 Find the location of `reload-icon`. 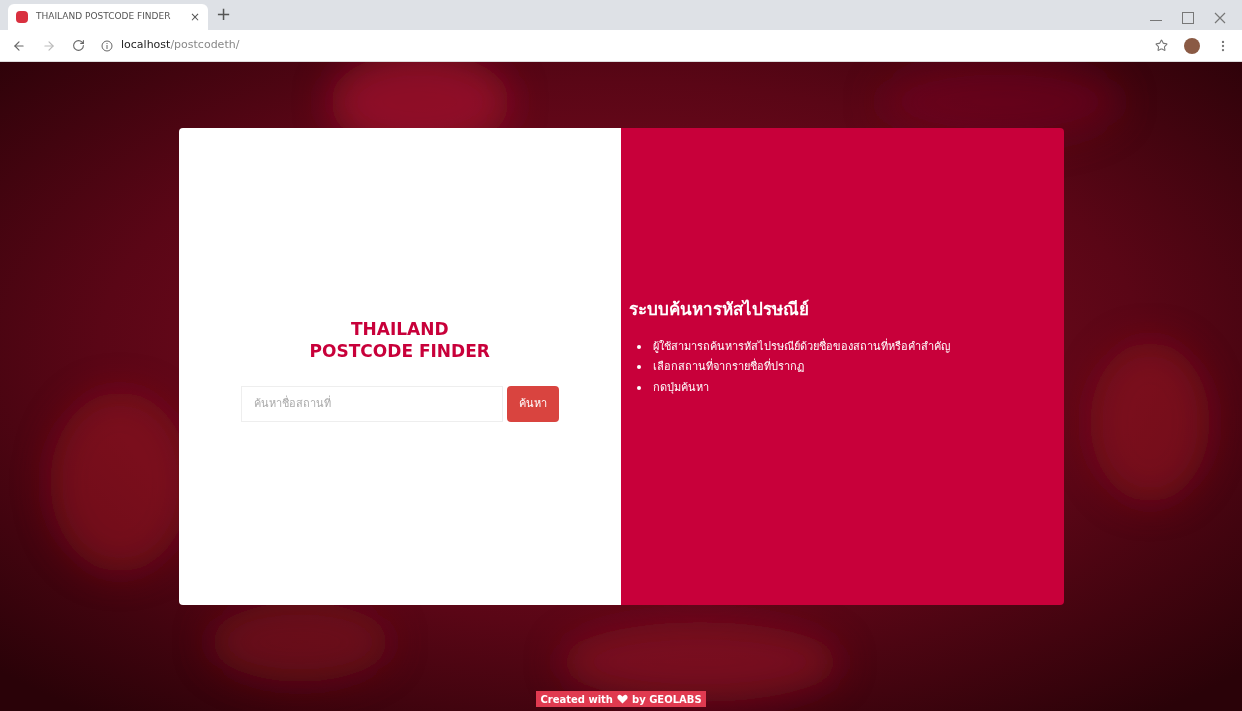

reload-icon is located at coordinates (78, 45).